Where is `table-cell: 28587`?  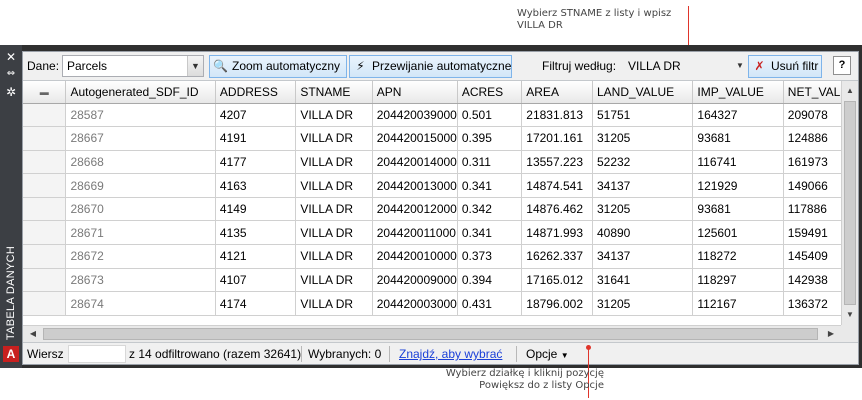 table-cell: 28587 is located at coordinates (140, 115).